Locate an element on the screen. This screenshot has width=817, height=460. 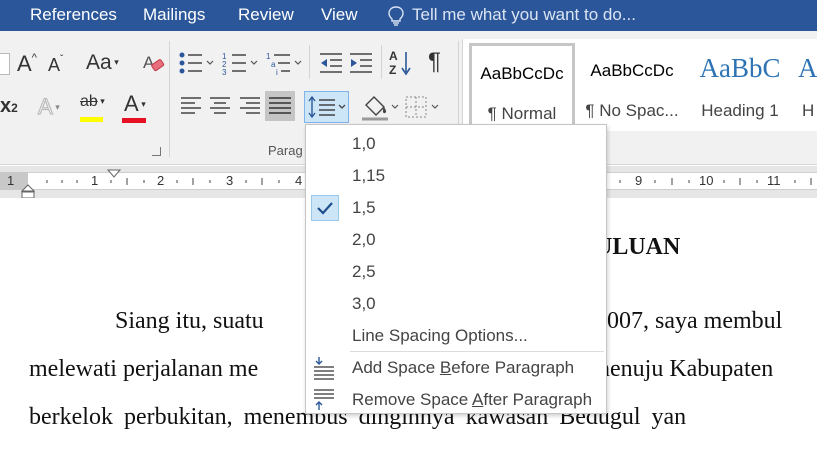
paint-bucket-icon is located at coordinates (380, 108).